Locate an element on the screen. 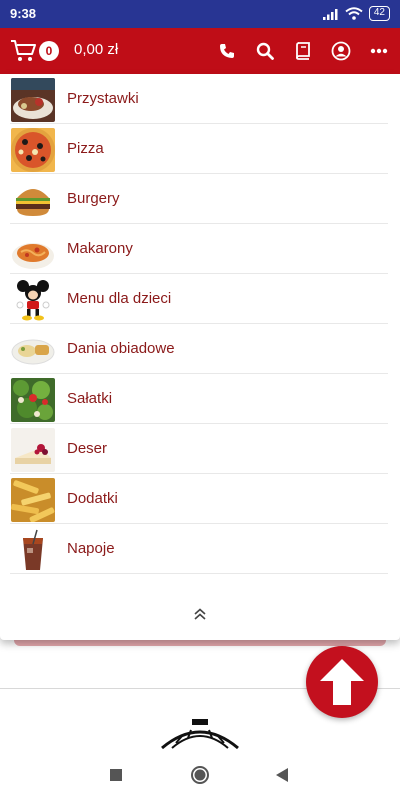 The image size is (400, 800). book-icon is located at coordinates (303, 51).